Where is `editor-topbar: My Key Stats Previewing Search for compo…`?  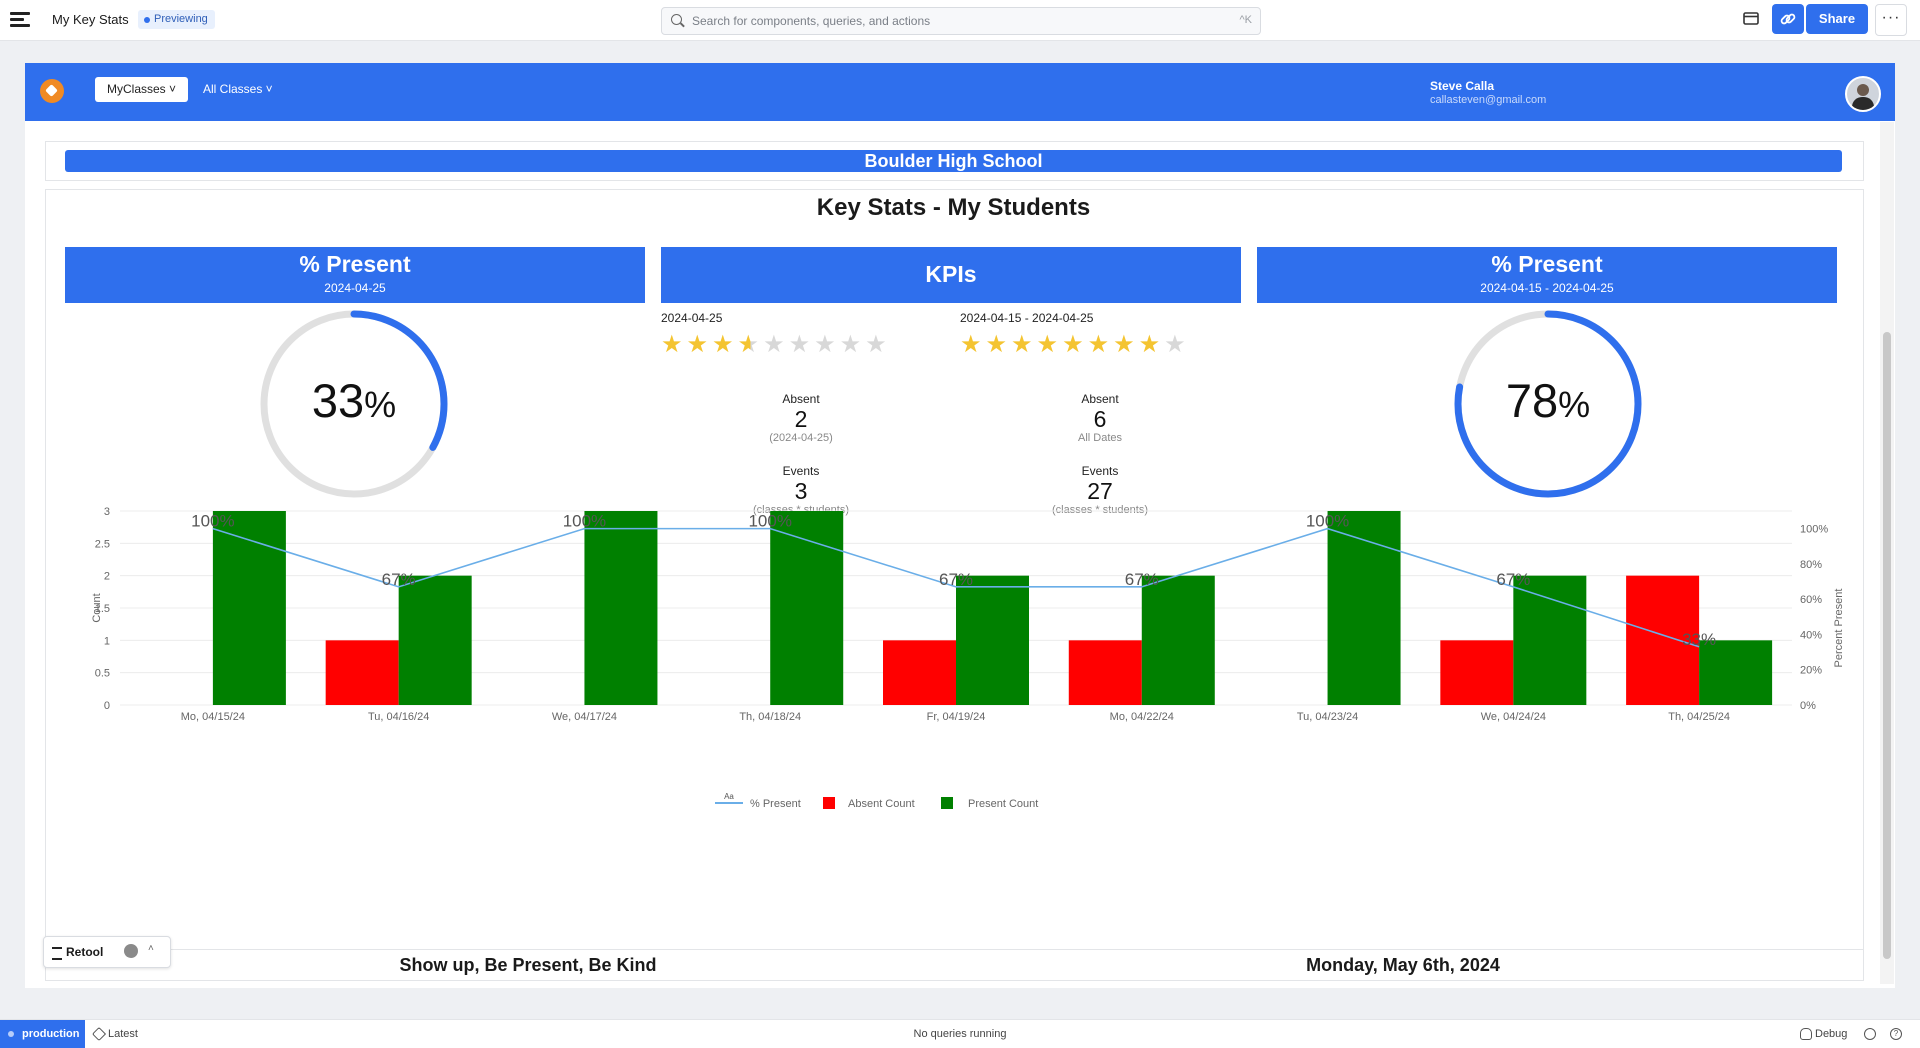 editor-topbar: My Key Stats Previewing Search for compo… is located at coordinates (960, 20).